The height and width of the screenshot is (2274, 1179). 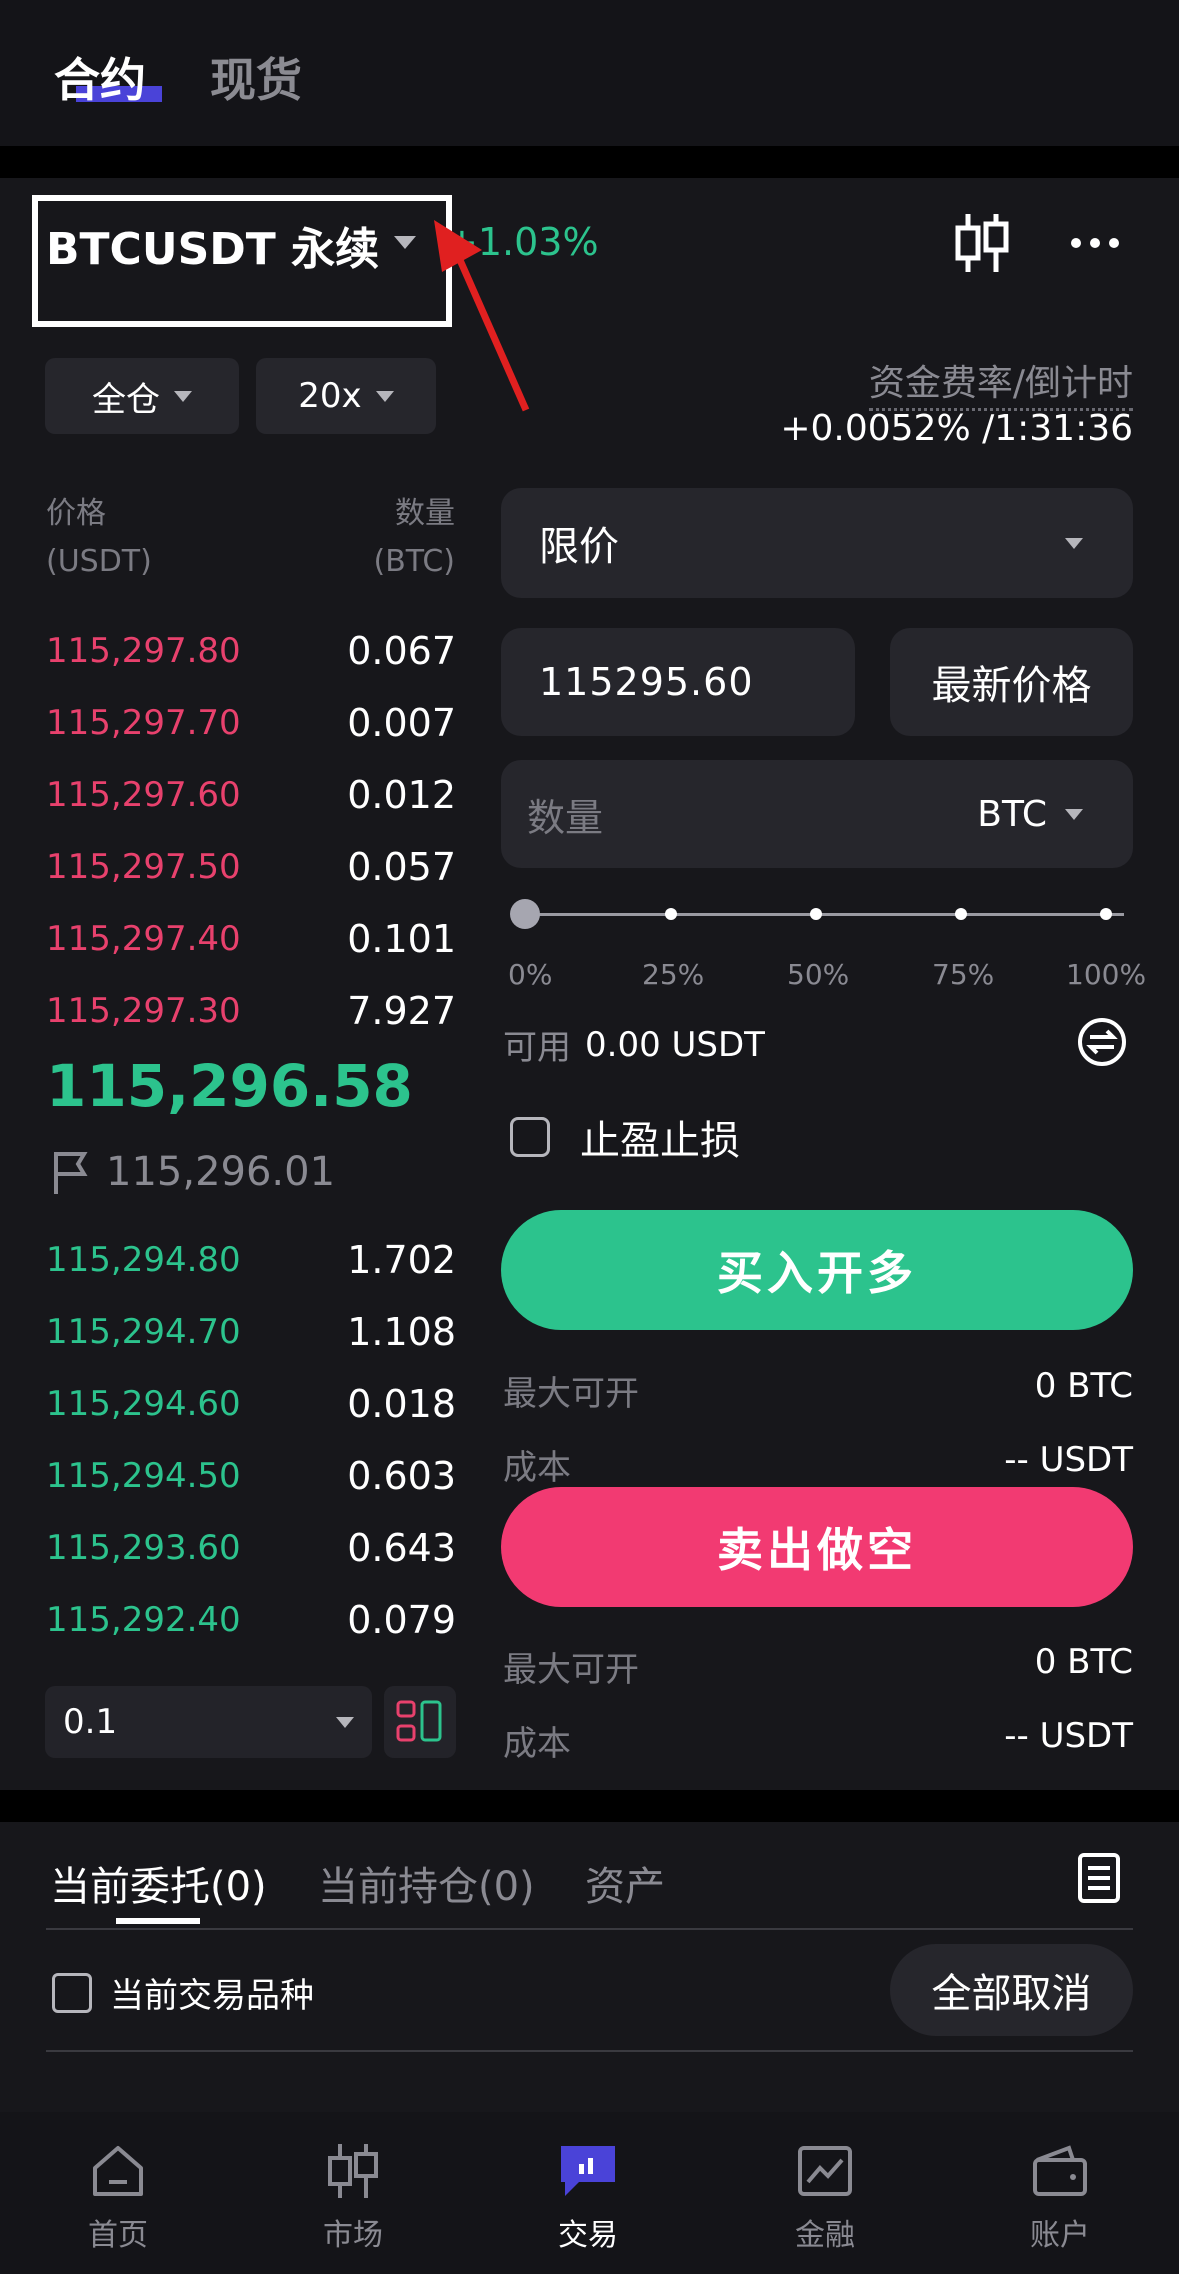 What do you see at coordinates (346, 396) in the screenshot?
I see `leverage-select: 20x` at bounding box center [346, 396].